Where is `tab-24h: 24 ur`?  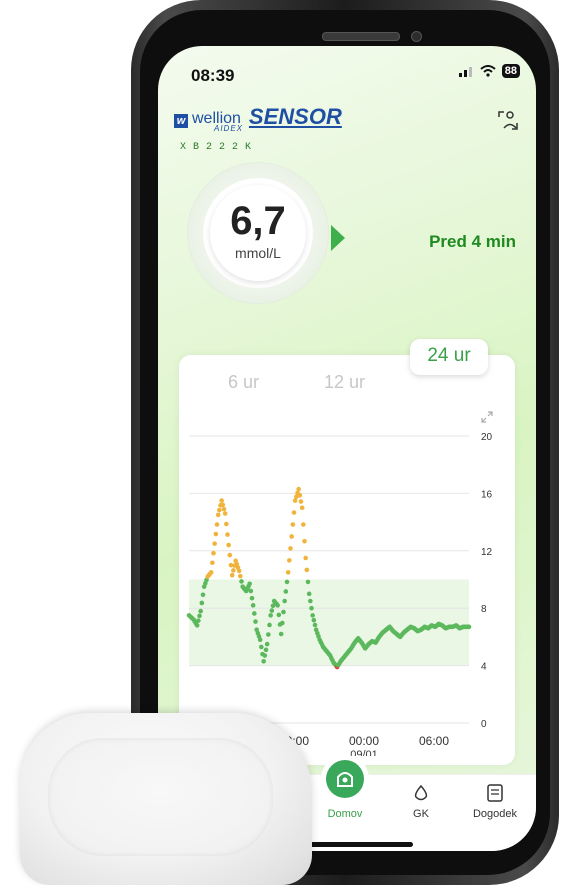 tab-24h: 24 ur is located at coordinates (449, 357).